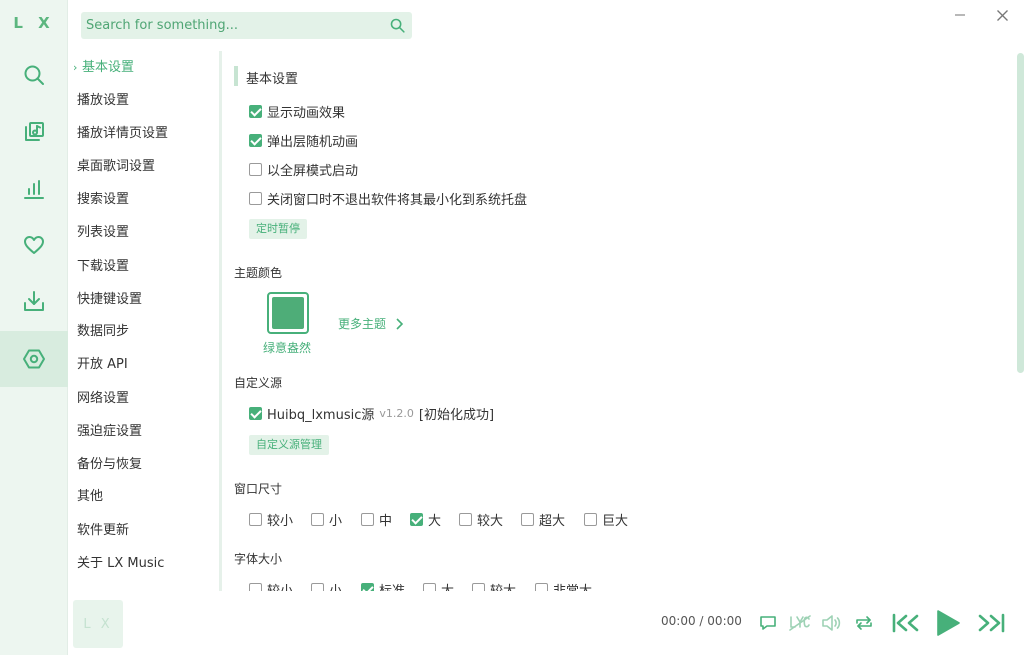 This screenshot has width=1024, height=655. I want to click on nav-songlist-button, so click(34, 132).